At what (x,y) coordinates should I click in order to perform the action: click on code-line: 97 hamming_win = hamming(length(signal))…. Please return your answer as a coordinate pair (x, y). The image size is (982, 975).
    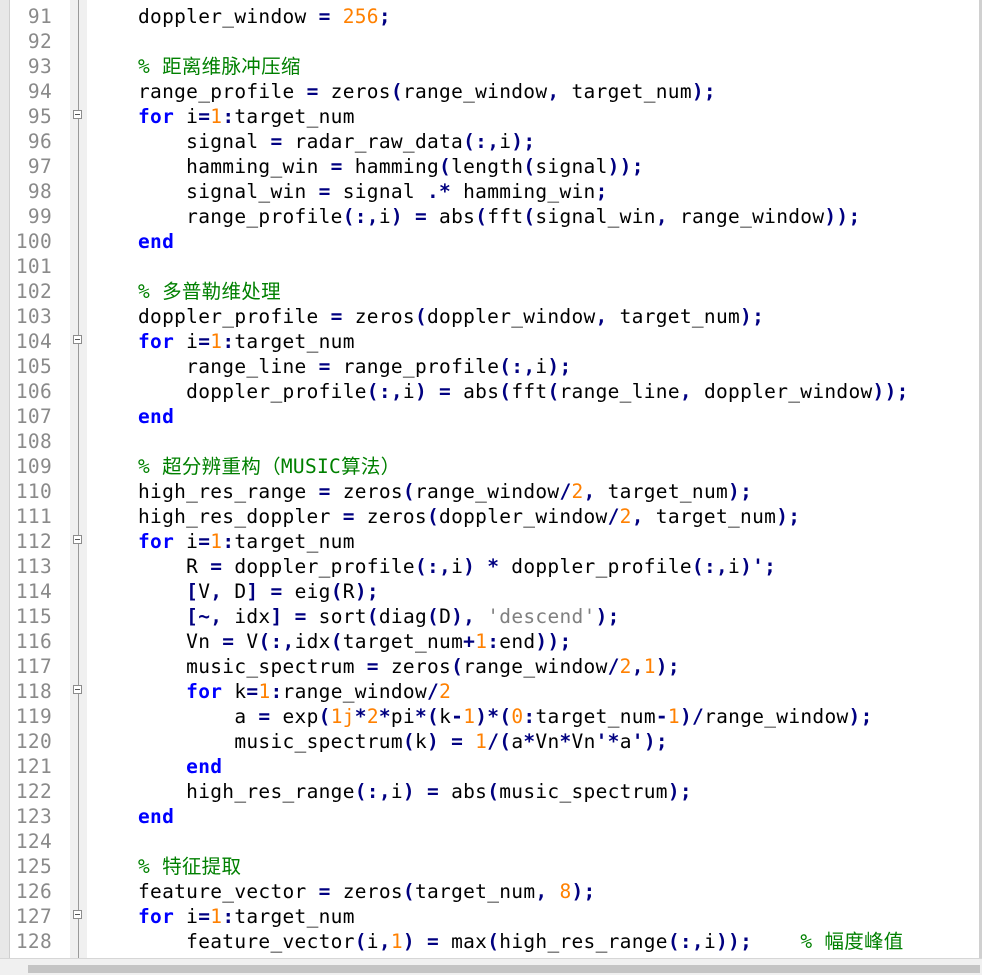
    Looking at the image, I should click on (491, 166).